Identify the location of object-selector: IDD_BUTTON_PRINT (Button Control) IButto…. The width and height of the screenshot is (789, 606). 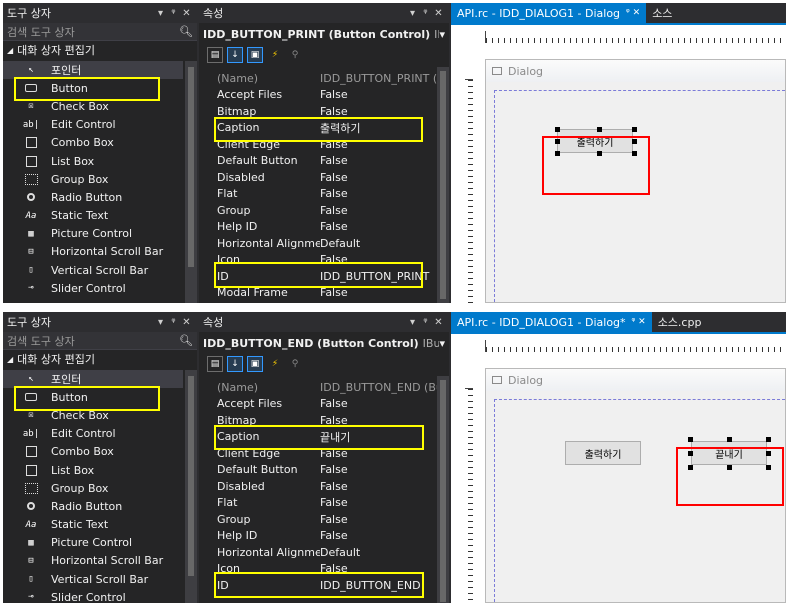
(324, 34).